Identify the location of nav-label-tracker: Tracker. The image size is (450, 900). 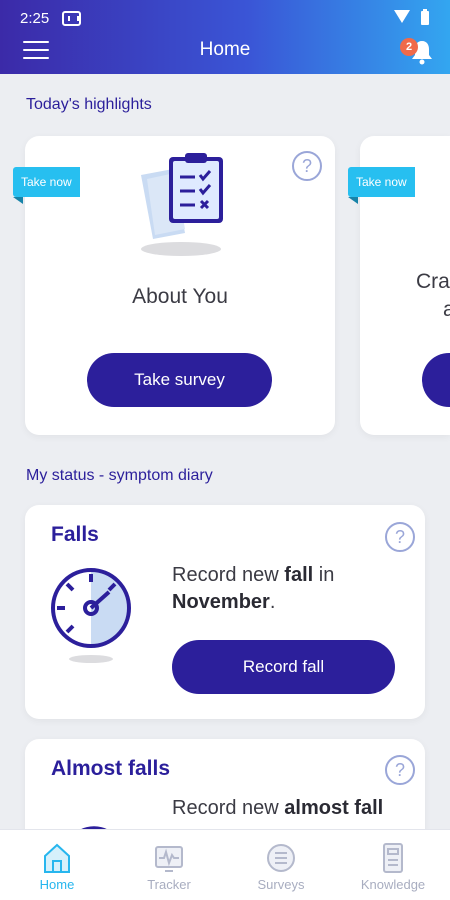
(169, 884).